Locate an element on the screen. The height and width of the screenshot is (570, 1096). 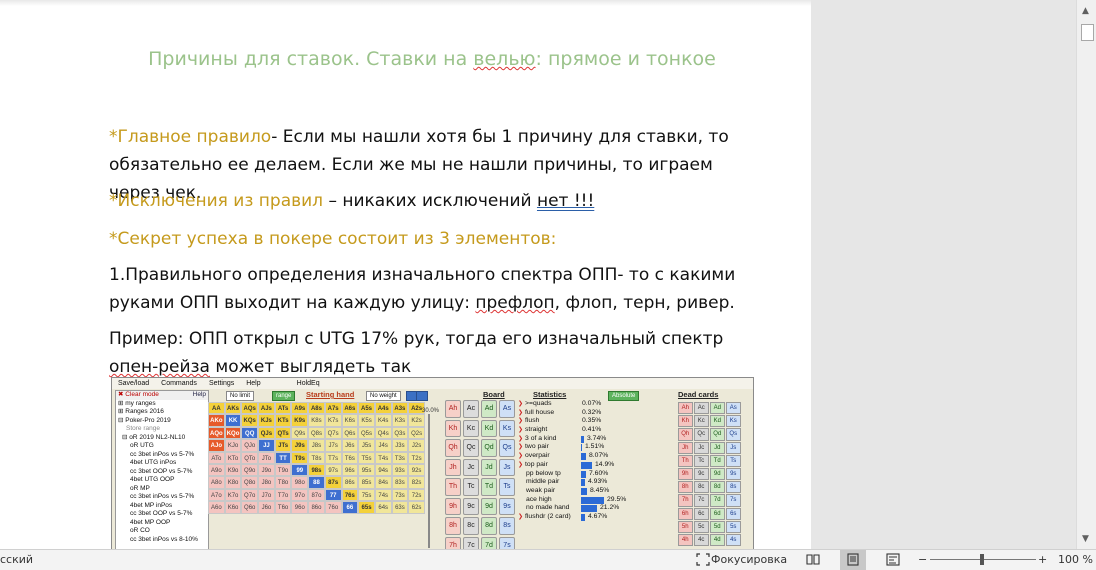
grammar-underlined-text: нет !!! is located at coordinates (565, 201).